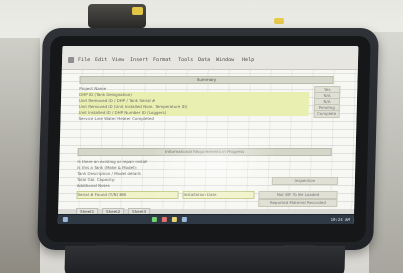 This screenshot has height=273, width=403. What do you see at coordinates (154, 219) in the screenshot?
I see `app-icon-green` at bounding box center [154, 219].